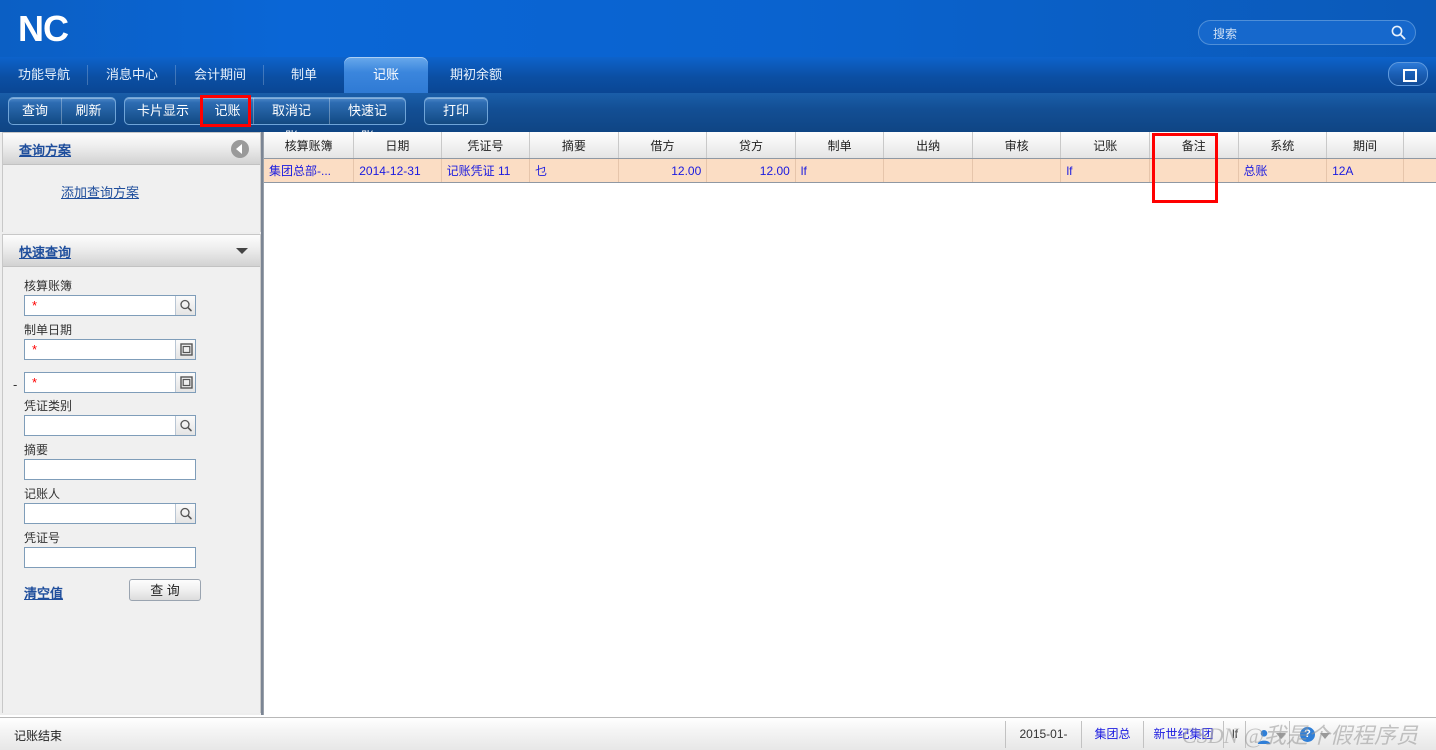 The height and width of the screenshot is (750, 1436). I want to click on tab-function-nav: 功能导航, so click(44, 75).